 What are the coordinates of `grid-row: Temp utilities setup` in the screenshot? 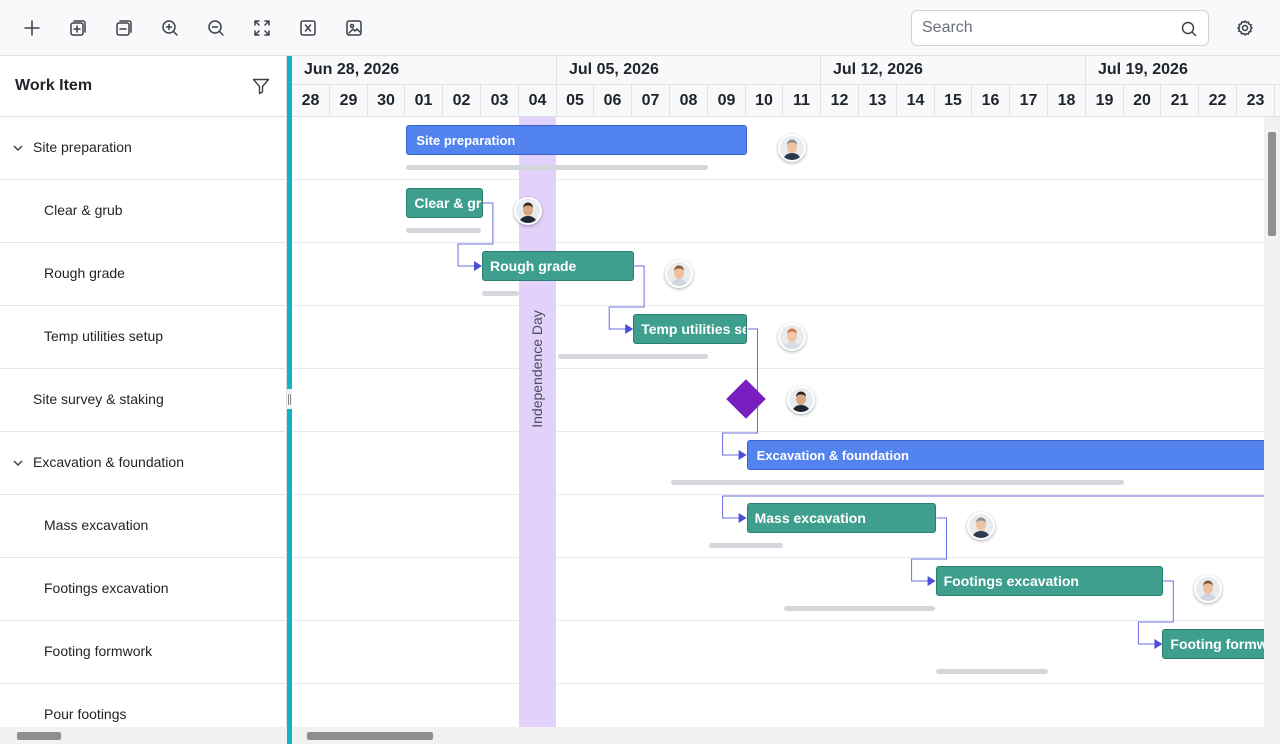 It's located at (143, 337).